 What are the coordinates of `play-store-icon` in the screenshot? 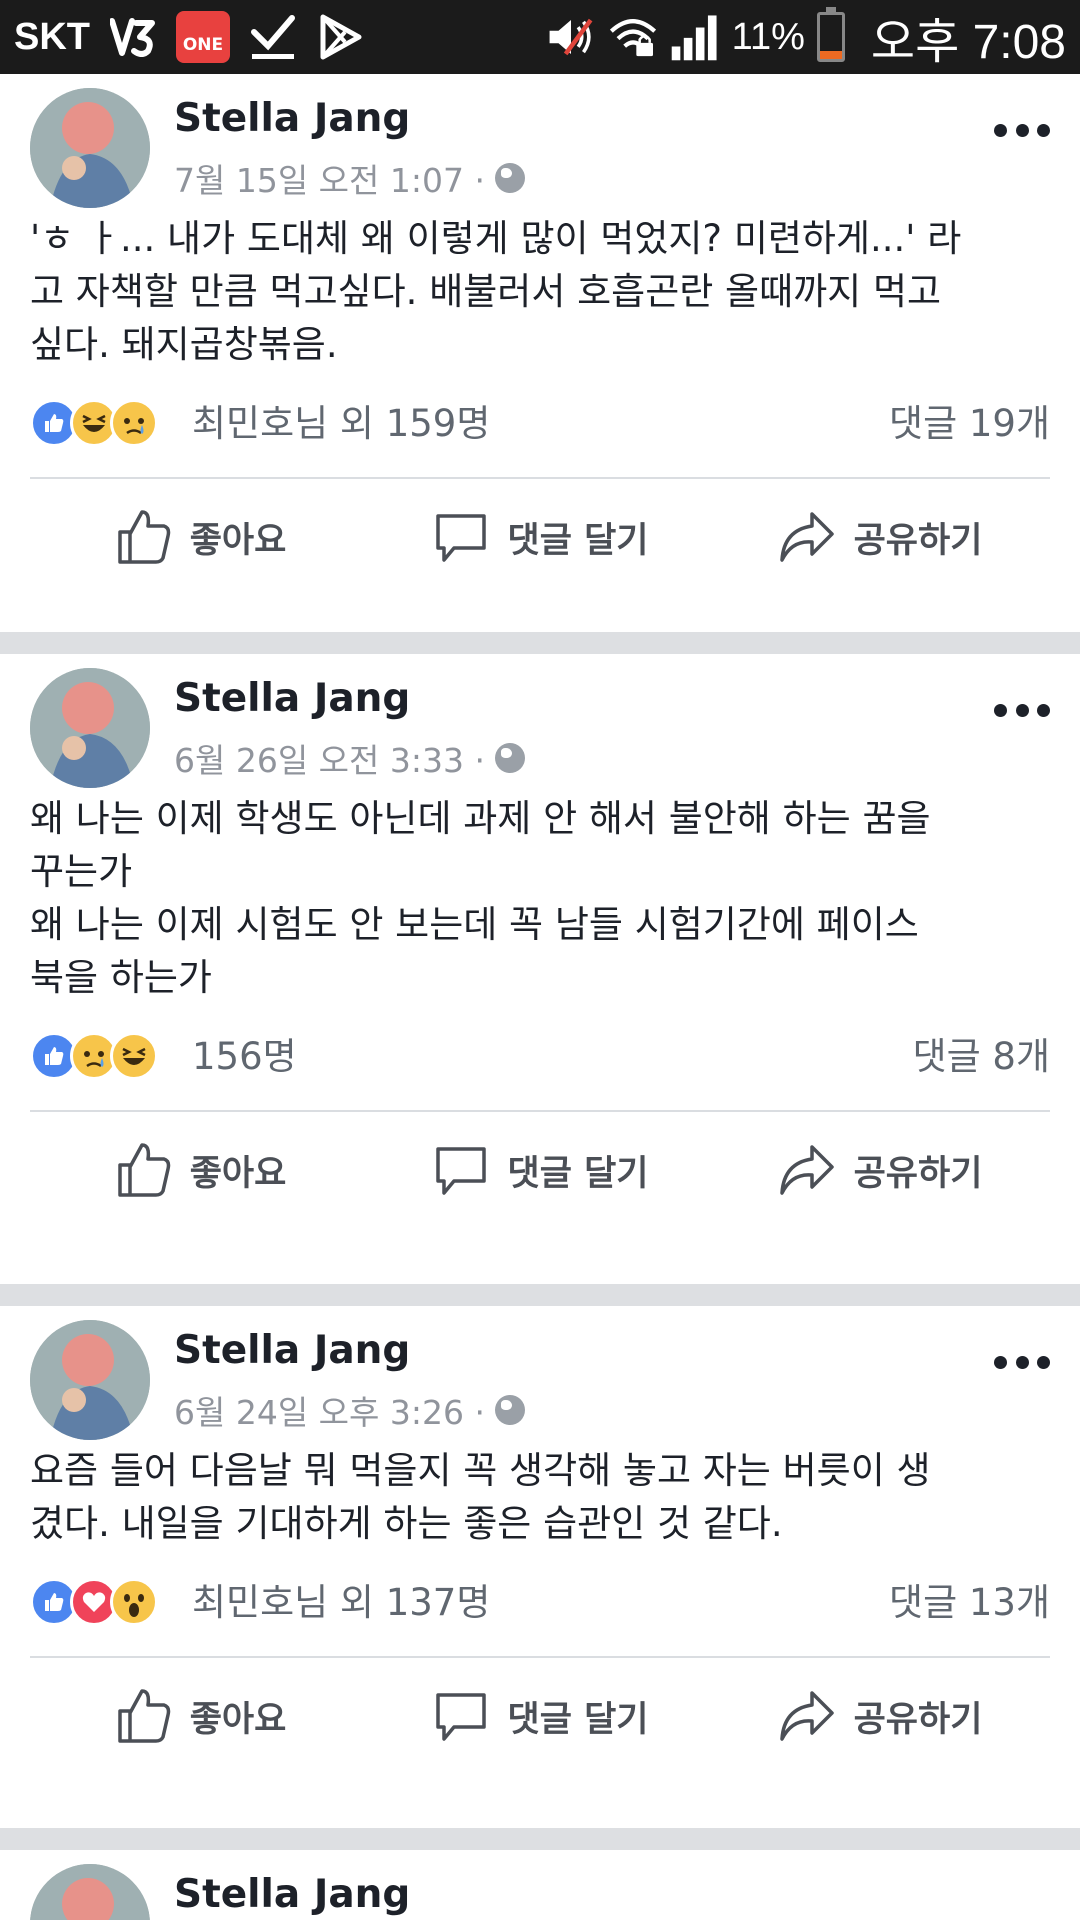 It's located at (341, 37).